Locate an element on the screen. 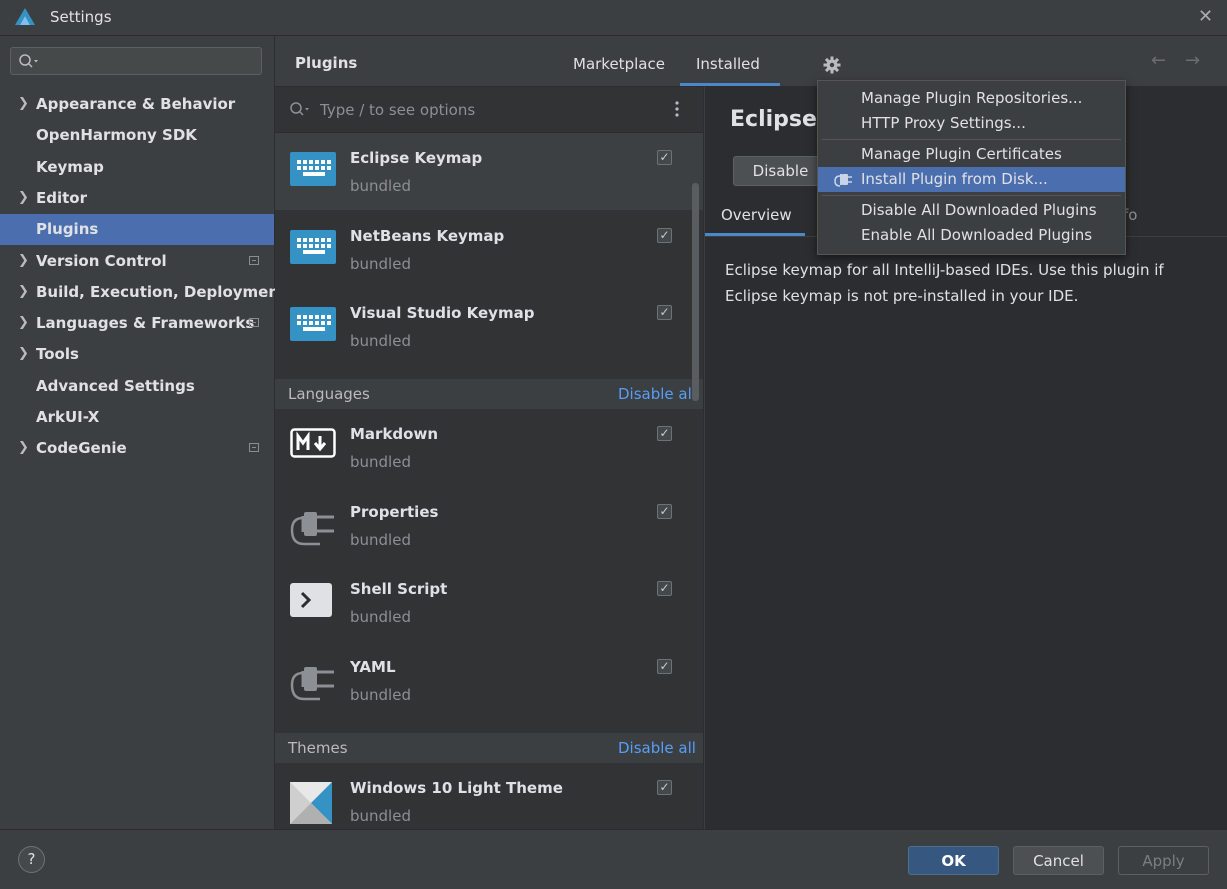  plugin-row-shell-script: Shell Script bundled ✓ is located at coordinates (489, 602).